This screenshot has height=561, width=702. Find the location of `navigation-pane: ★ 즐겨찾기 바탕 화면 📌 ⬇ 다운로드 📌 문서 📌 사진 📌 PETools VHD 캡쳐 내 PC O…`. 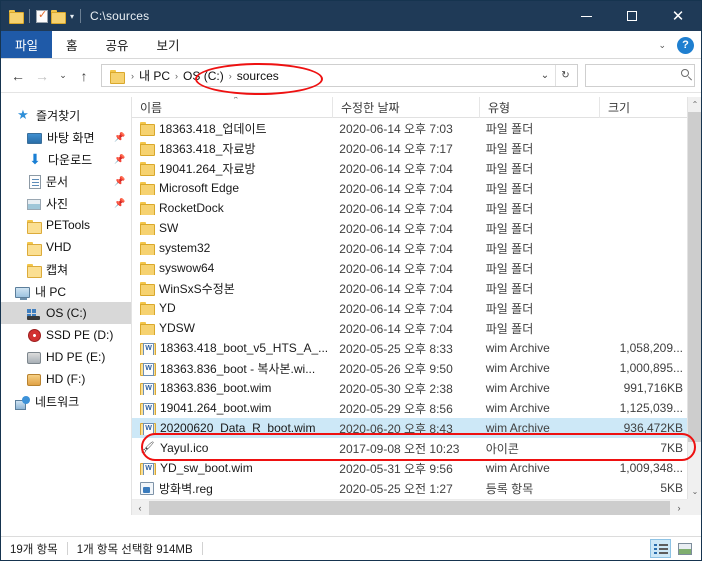

navigation-pane: ★ 즐겨찾기 바탕 화면 📌 ⬇ 다운로드 📌 문서 📌 사진 📌 PETools VHD 캡쳐 내 PC O… is located at coordinates (66, 306).